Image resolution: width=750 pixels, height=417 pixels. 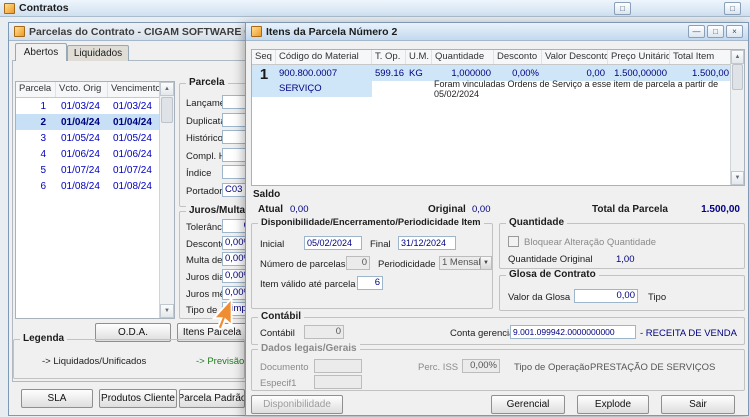 I want to click on parcela-group-title: Parcela, so click(x=207, y=82).